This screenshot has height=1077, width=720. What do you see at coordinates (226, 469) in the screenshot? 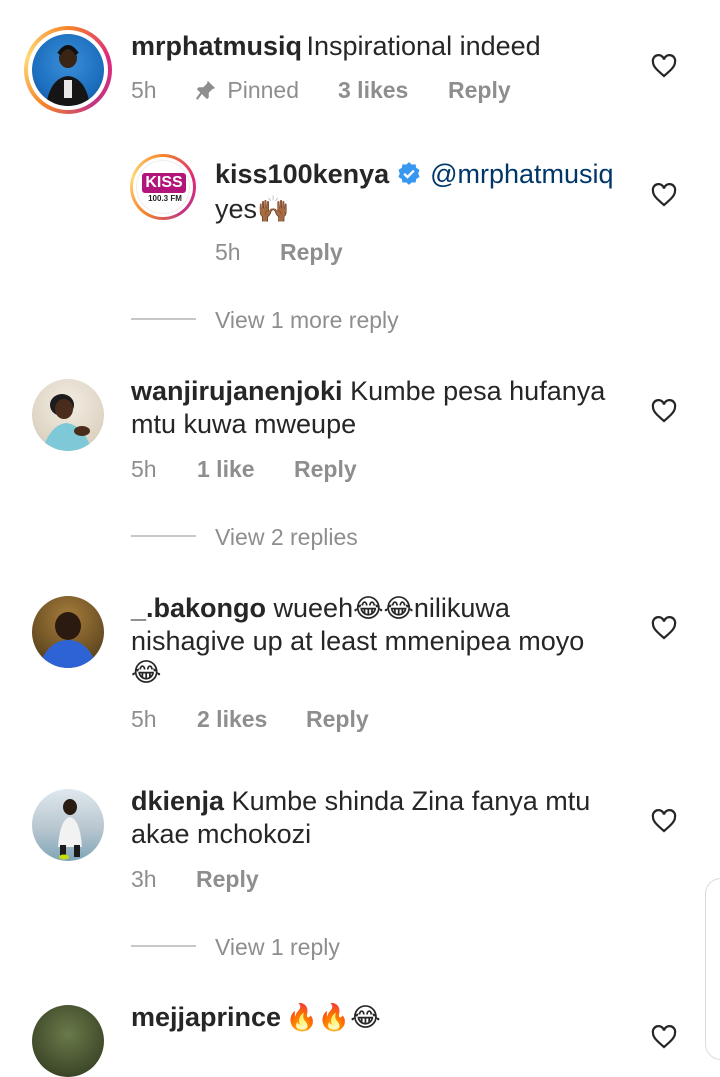
I see `likes-count: 1 like` at bounding box center [226, 469].